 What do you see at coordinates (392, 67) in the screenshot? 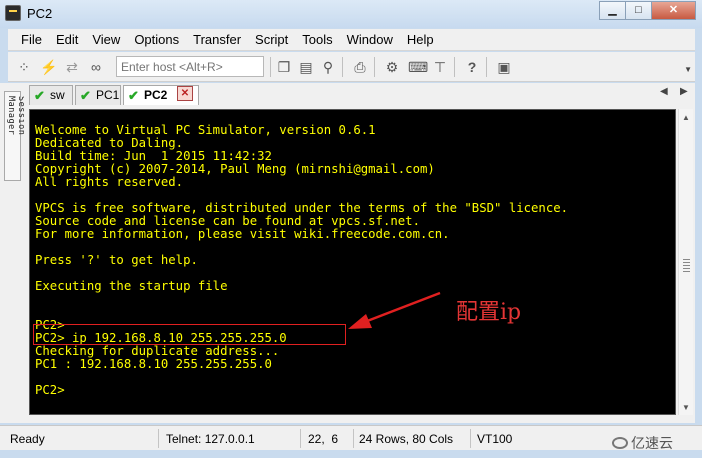
I see `settings-icon: ⚙` at bounding box center [392, 67].